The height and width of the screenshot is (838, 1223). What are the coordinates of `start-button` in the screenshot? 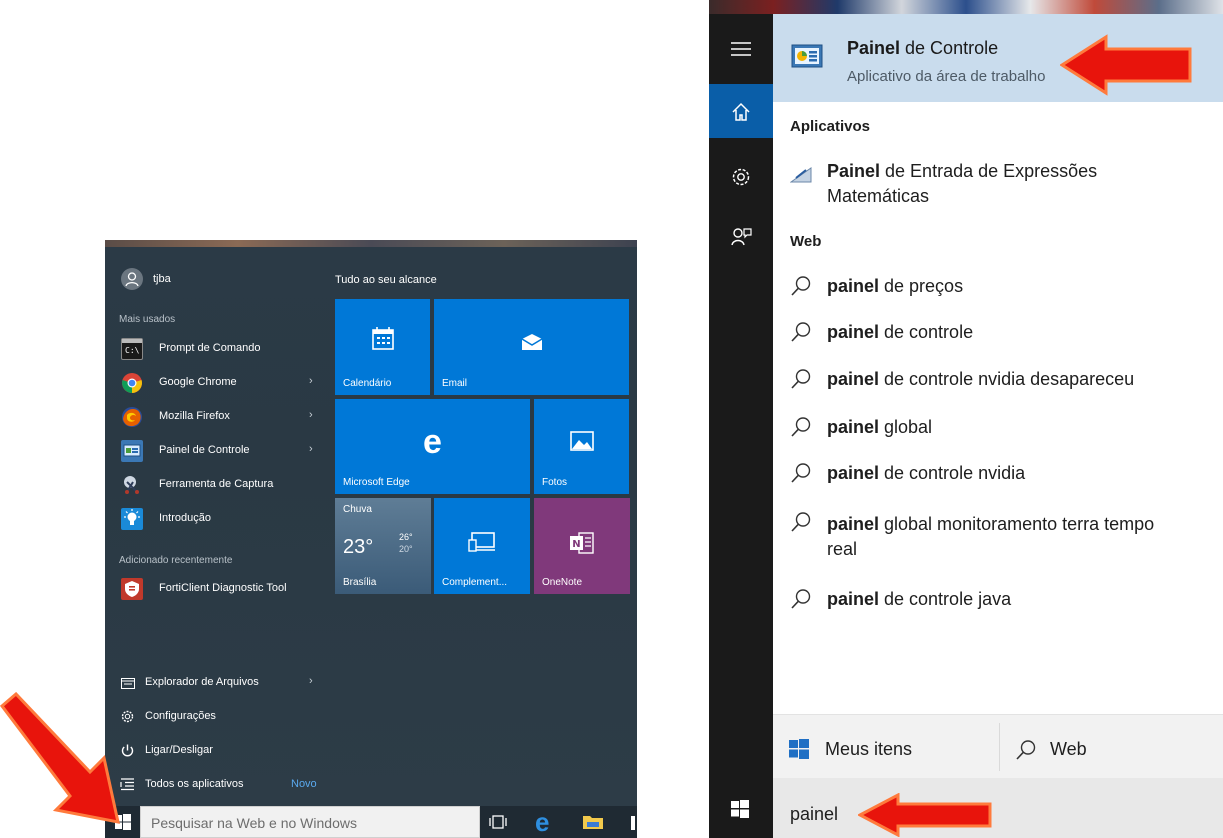 It's located at (741, 808).